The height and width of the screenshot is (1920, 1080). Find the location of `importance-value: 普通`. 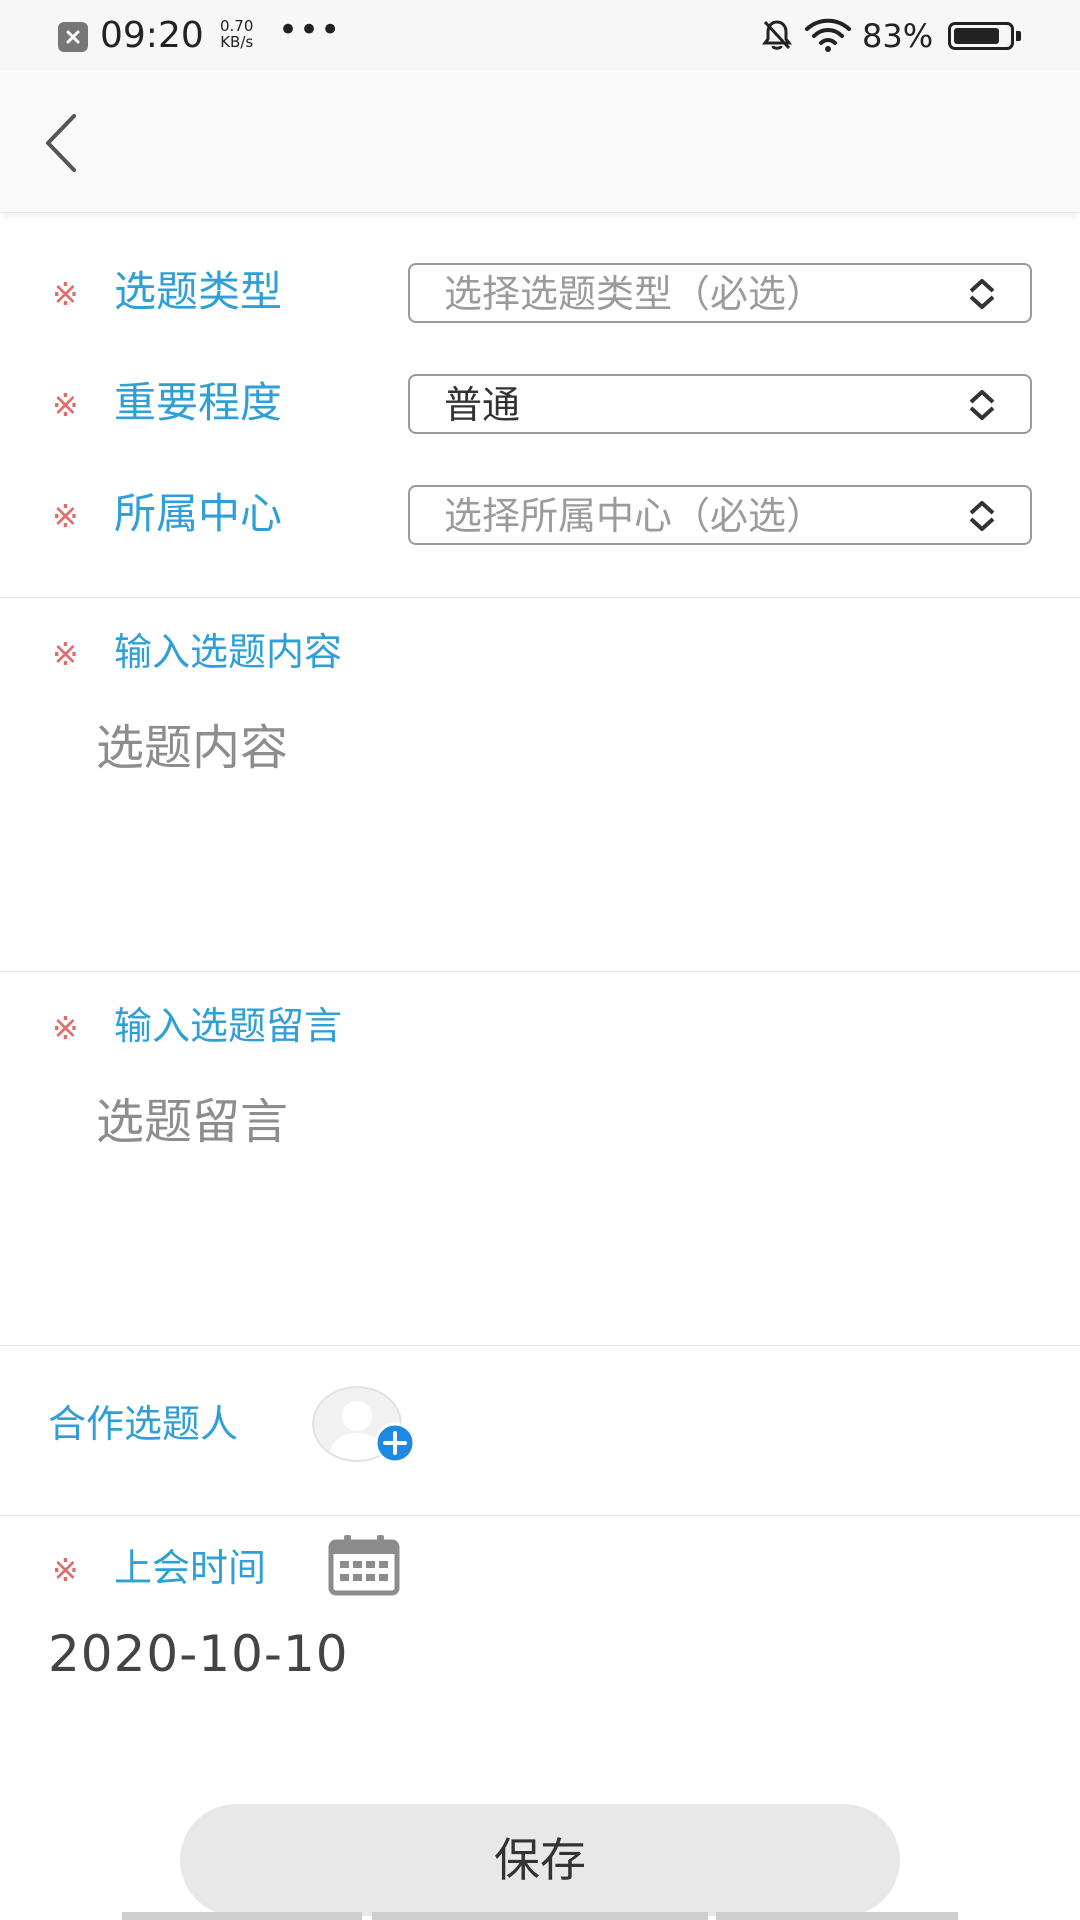

importance-value: 普通 is located at coordinates (482, 405).